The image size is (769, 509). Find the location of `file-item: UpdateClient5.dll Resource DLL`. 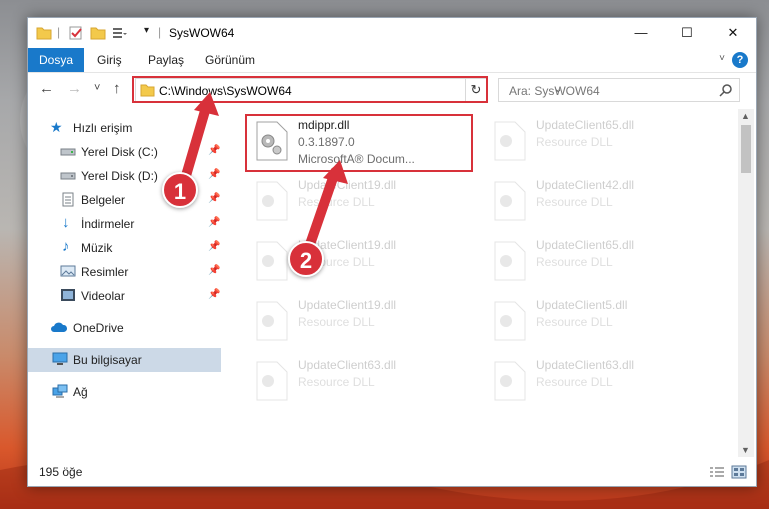

file-item: UpdateClient5.dll Resource DLL is located at coordinates (599, 324).